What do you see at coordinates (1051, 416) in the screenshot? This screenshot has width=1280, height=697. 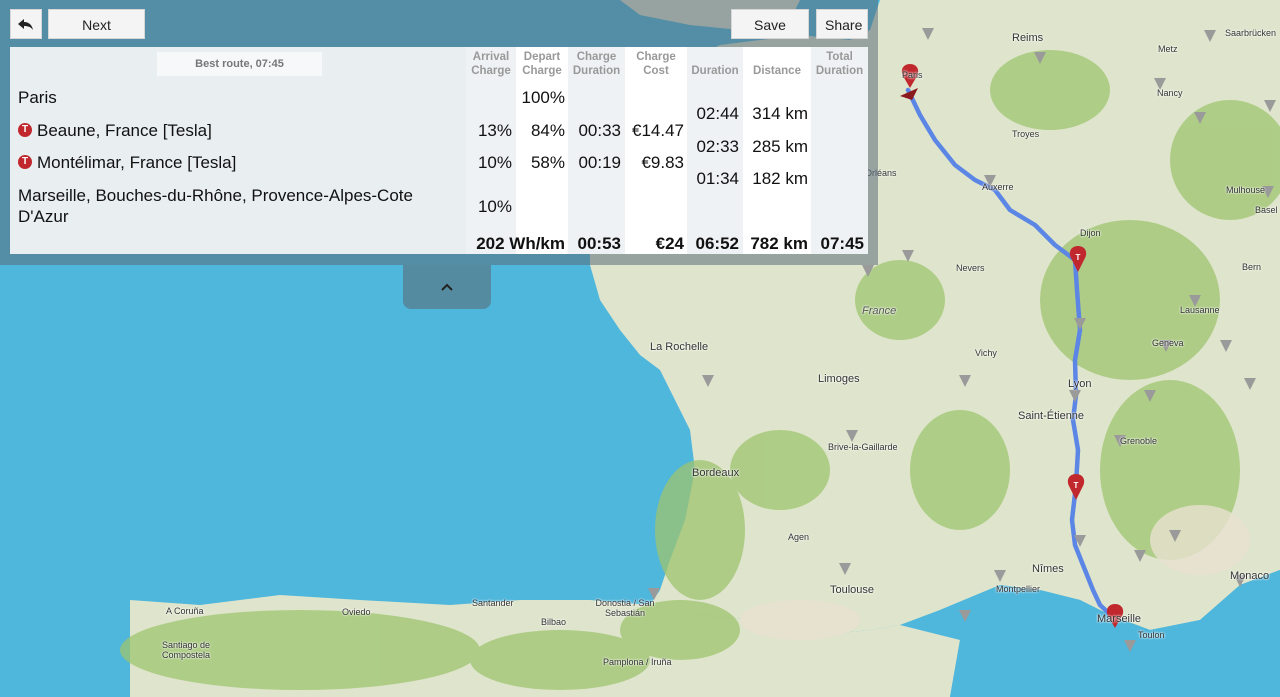 I see `map-label-saint-etienne: Saint-Étienne` at bounding box center [1051, 416].